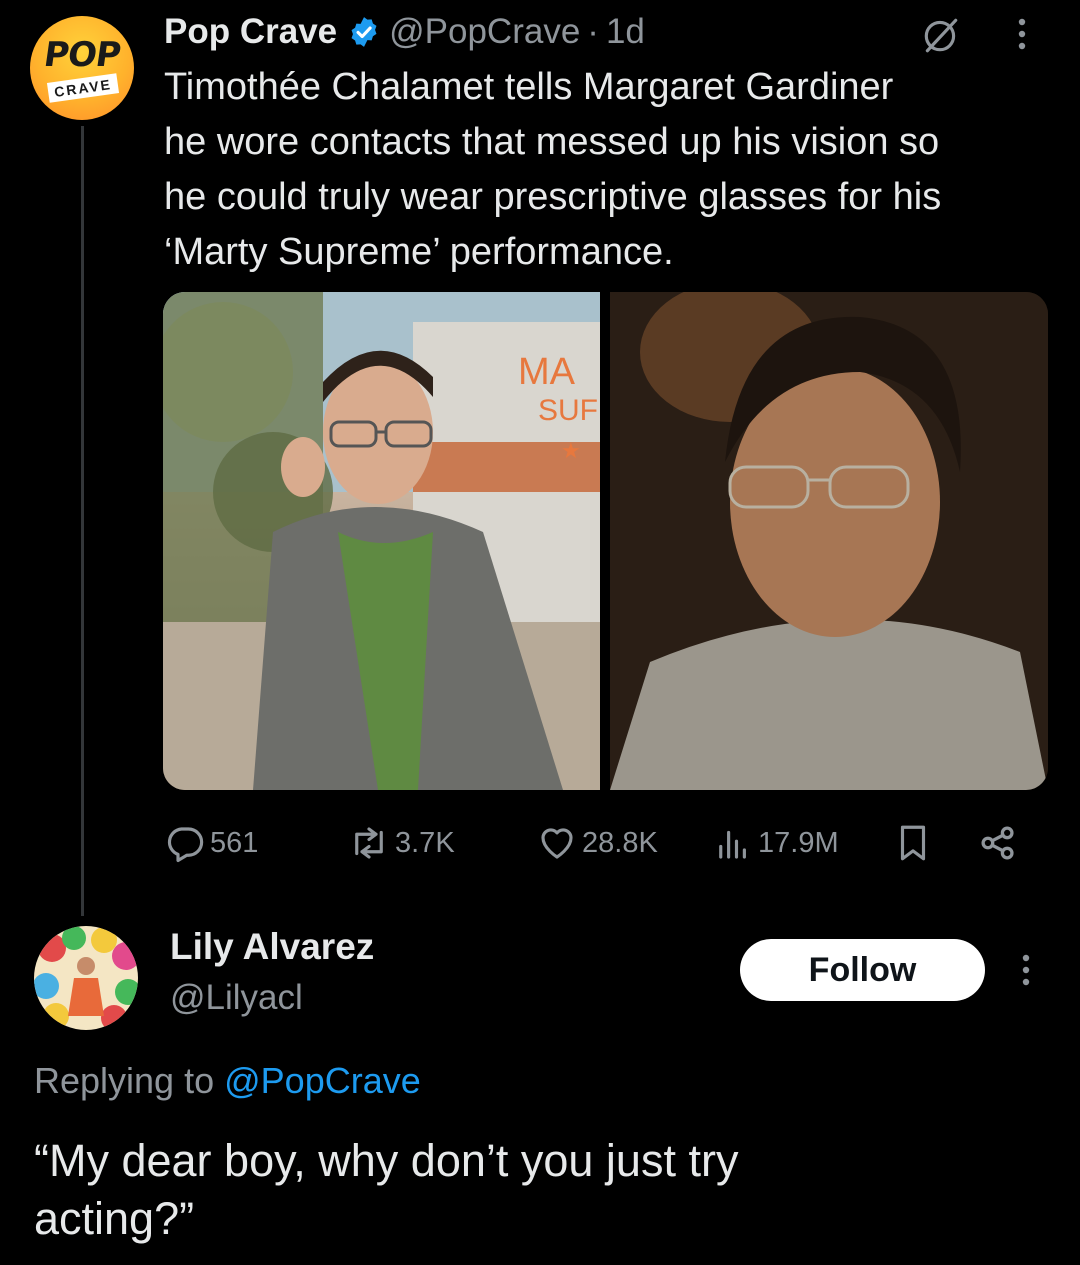 Image resolution: width=1080 pixels, height=1265 pixels. I want to click on verified-badge-icon, so click(364, 32).